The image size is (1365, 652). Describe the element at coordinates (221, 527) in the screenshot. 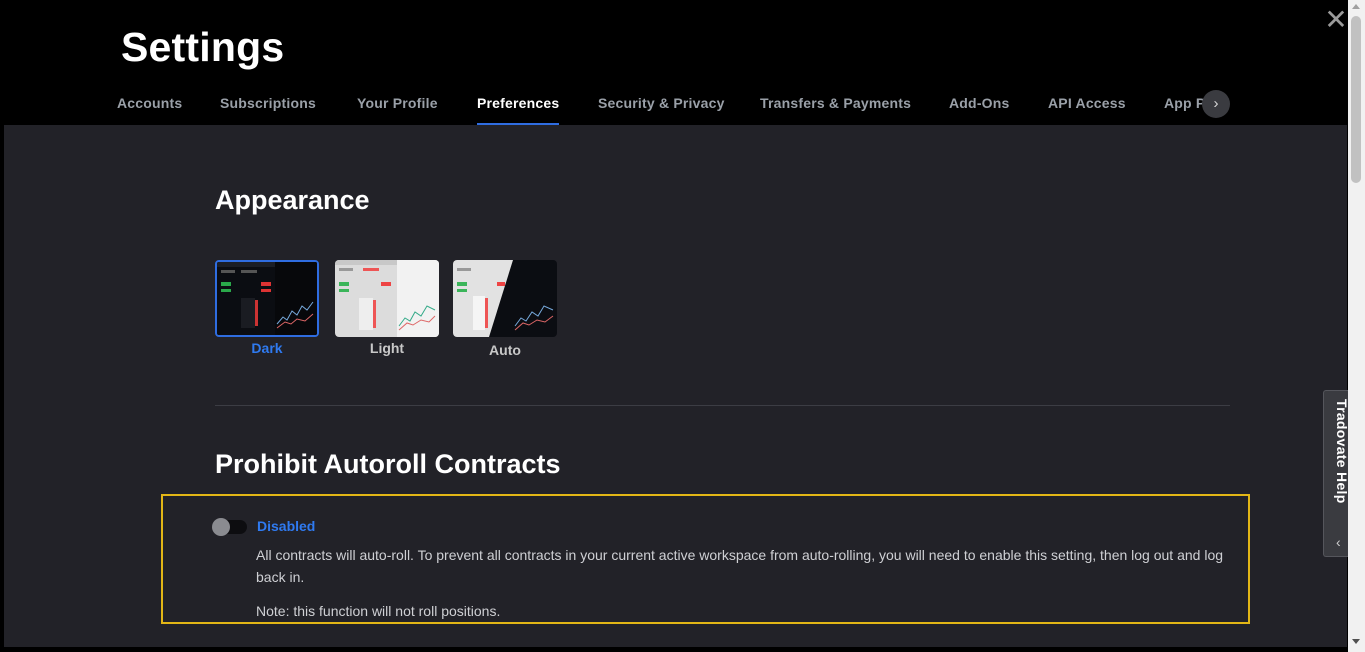

I see `toggle-knob` at that location.